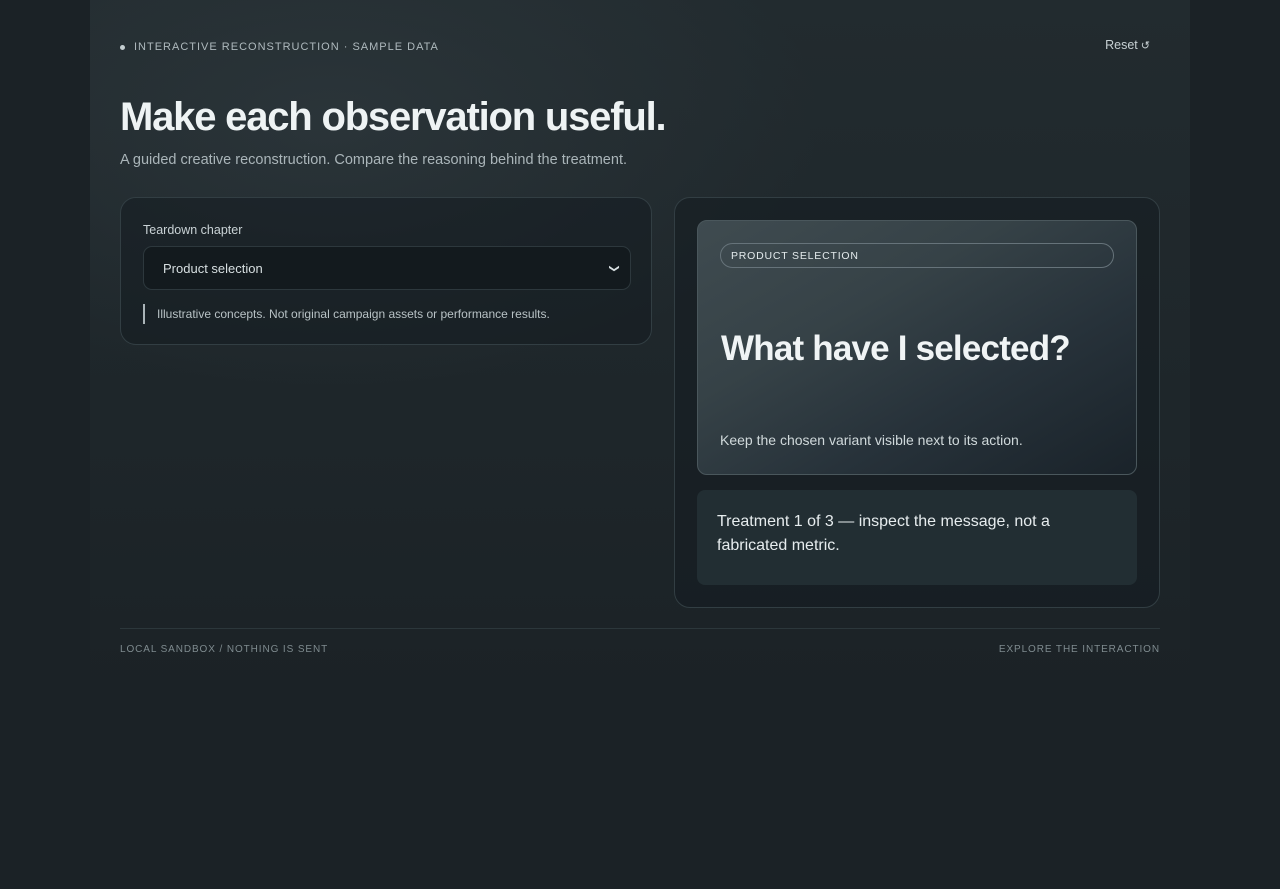 This screenshot has height=889, width=1280. I want to click on eyebrow-label: INTERACTIVE RECONSTRUCTION · SAMPLE DATA, so click(286, 47).